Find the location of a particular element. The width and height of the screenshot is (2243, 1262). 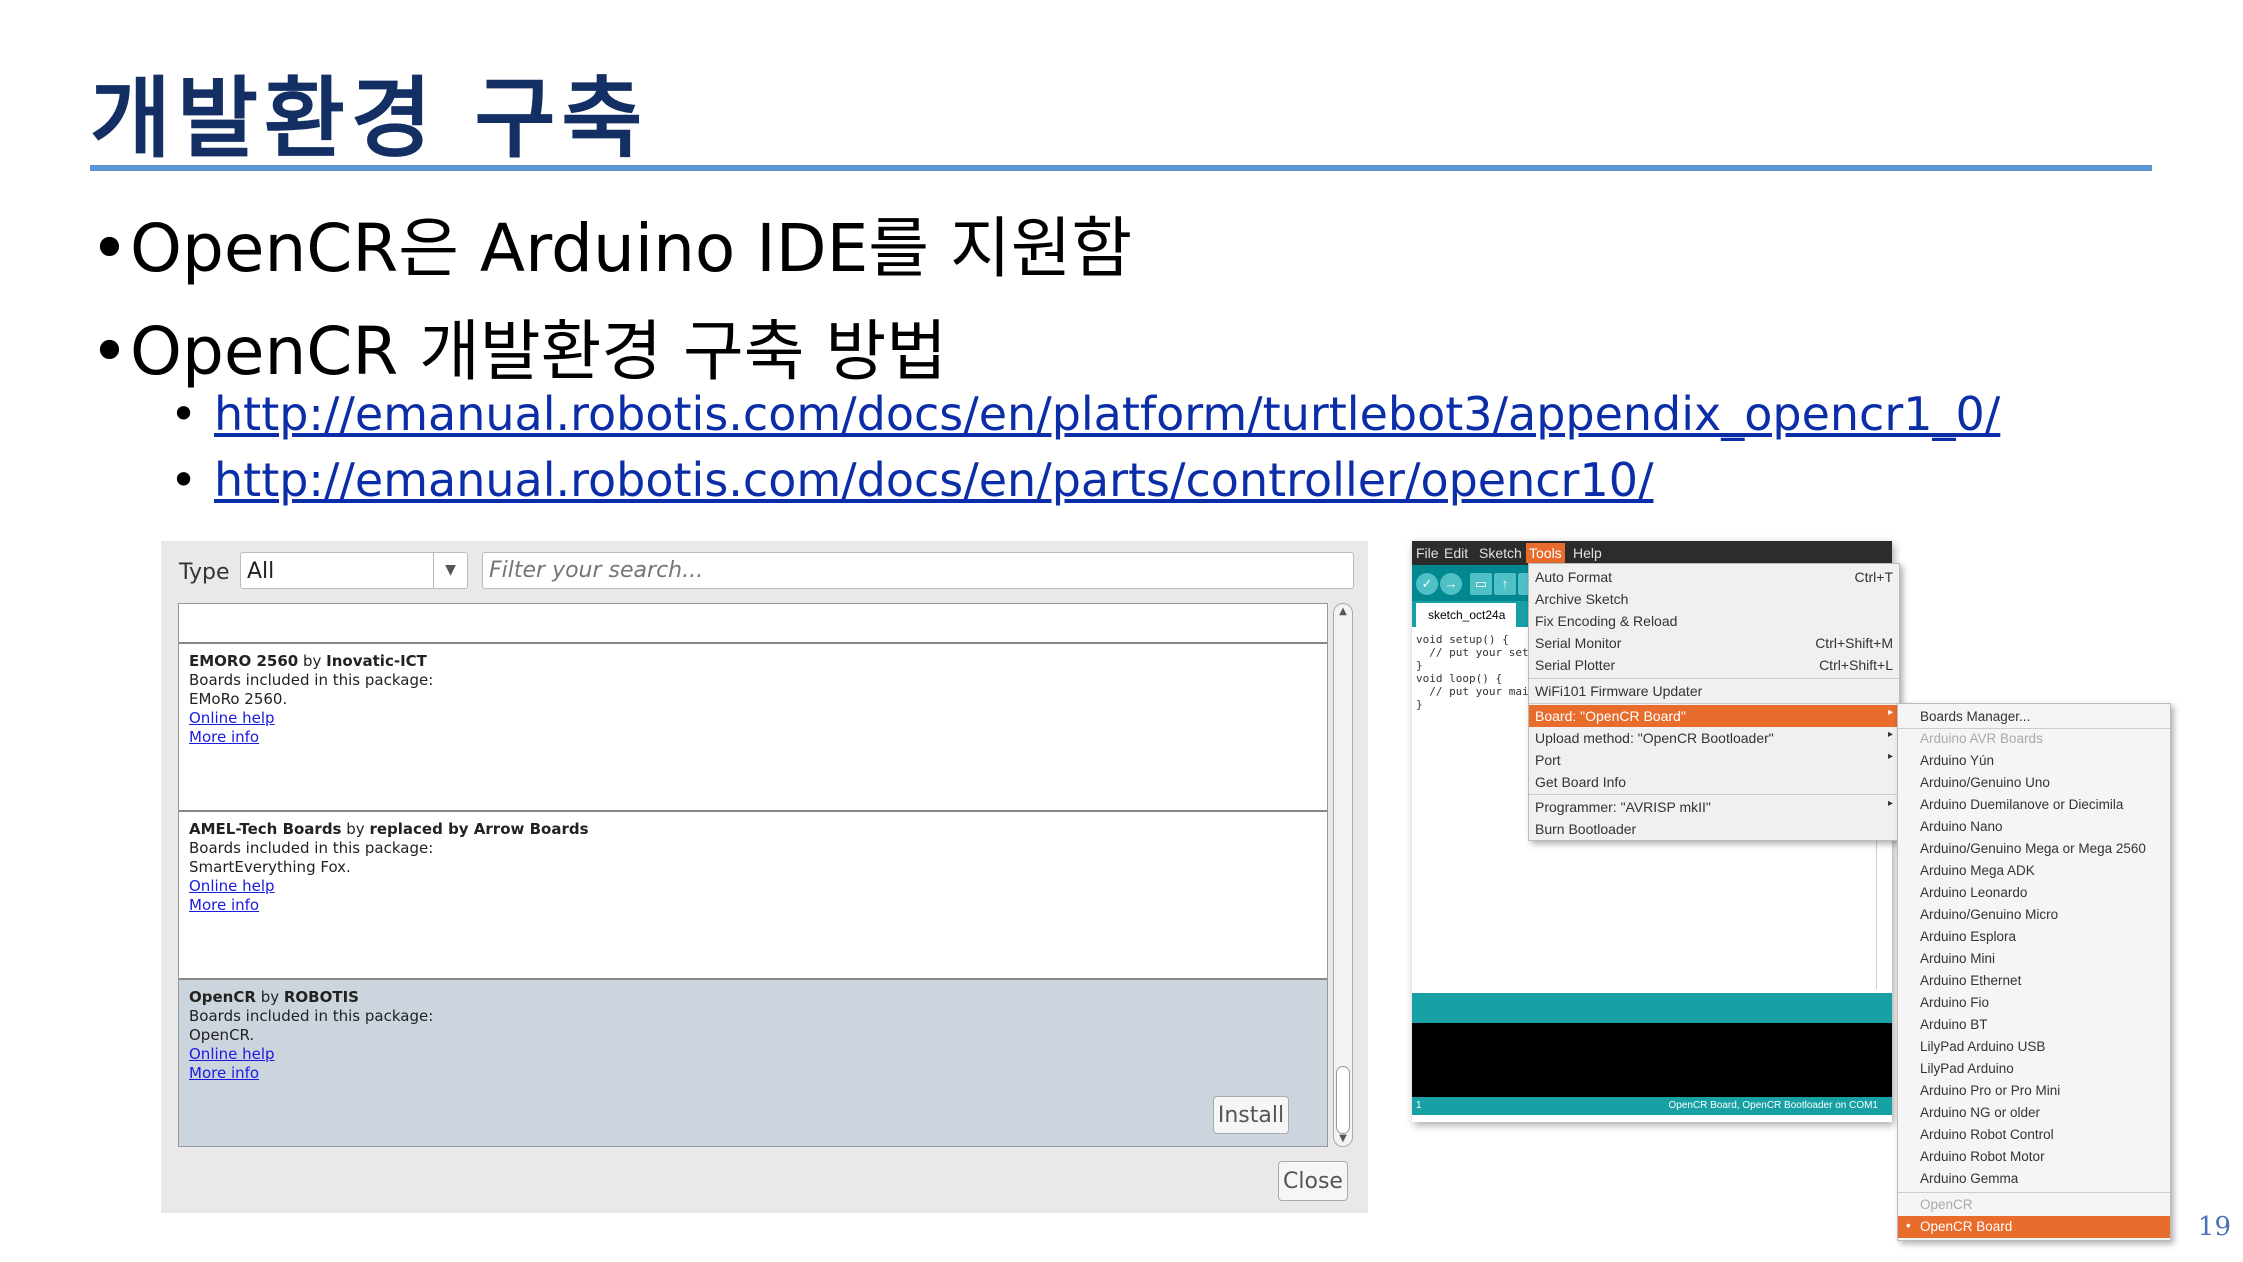

menu-item-port: Port ▸ is located at coordinates (1714, 760).